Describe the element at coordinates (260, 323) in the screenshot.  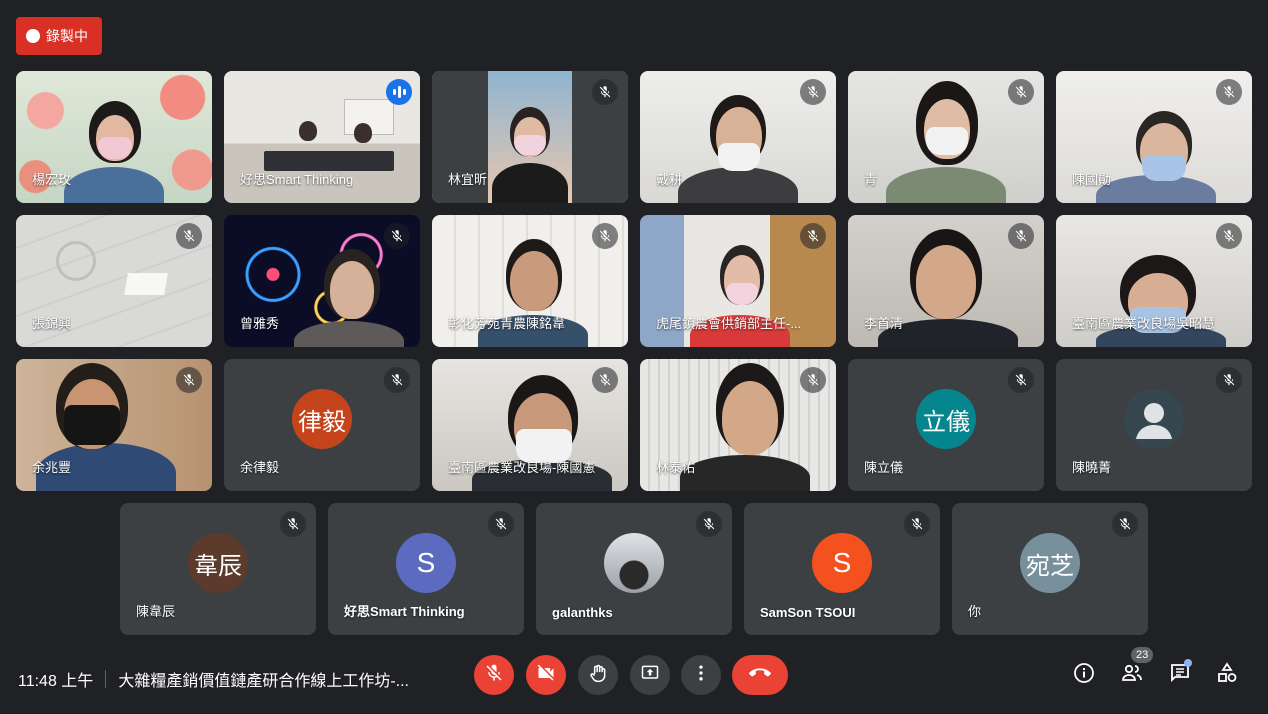
I see `participant-name: 曾雅秀` at that location.